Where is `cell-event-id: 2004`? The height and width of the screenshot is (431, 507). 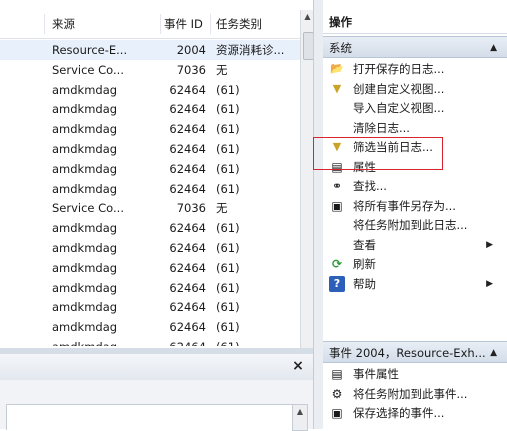 cell-event-id: 2004 is located at coordinates (191, 50).